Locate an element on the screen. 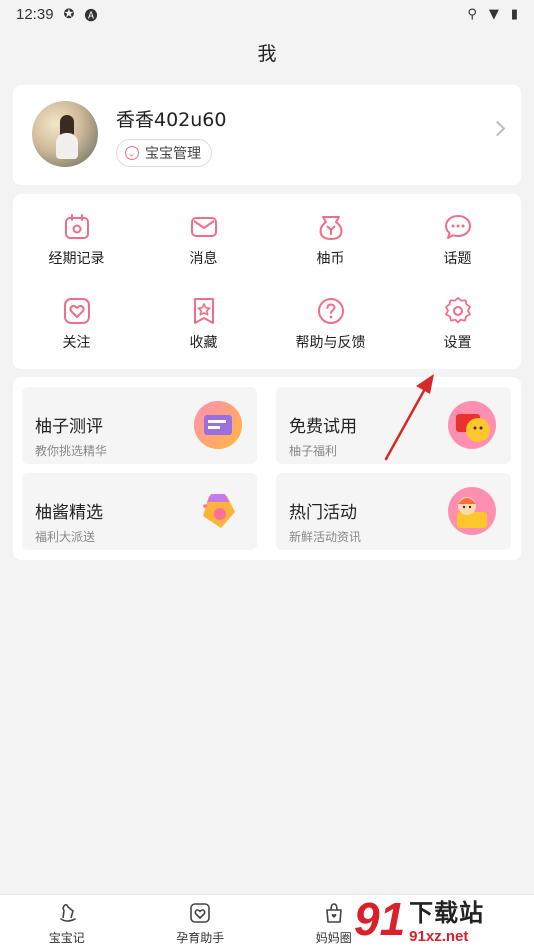 The width and height of the screenshot is (534, 951). promo-title: 柚子测评 is located at coordinates (69, 424).